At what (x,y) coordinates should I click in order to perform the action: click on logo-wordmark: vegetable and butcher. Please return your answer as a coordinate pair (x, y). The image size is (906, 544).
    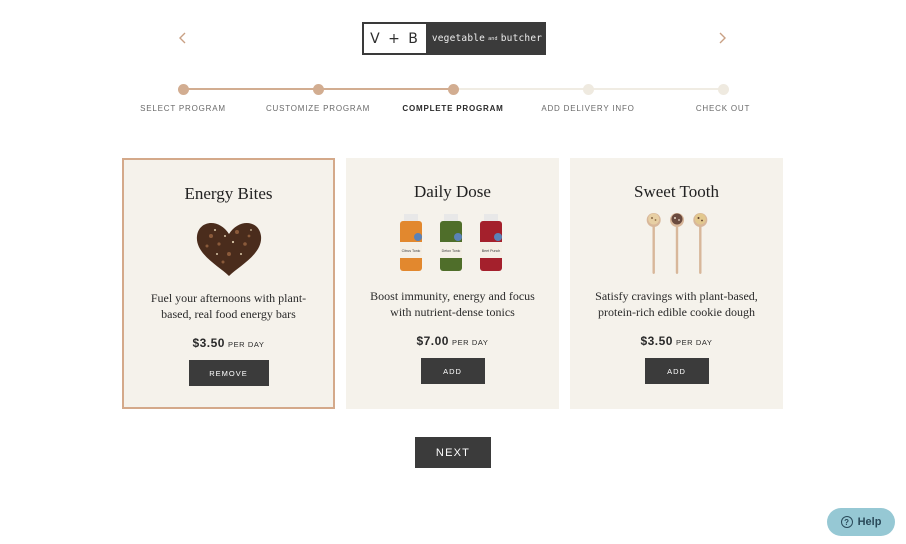
    Looking at the image, I should click on (487, 38).